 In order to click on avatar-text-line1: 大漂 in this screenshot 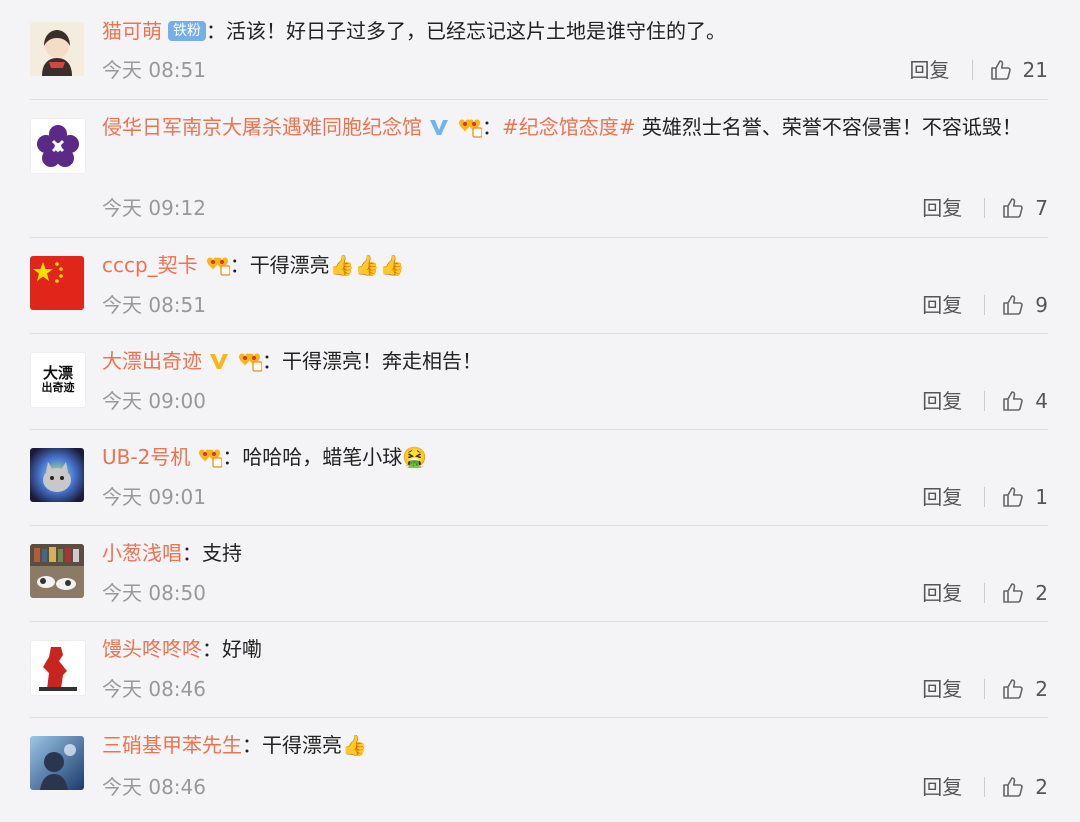, I will do `click(57, 373)`.